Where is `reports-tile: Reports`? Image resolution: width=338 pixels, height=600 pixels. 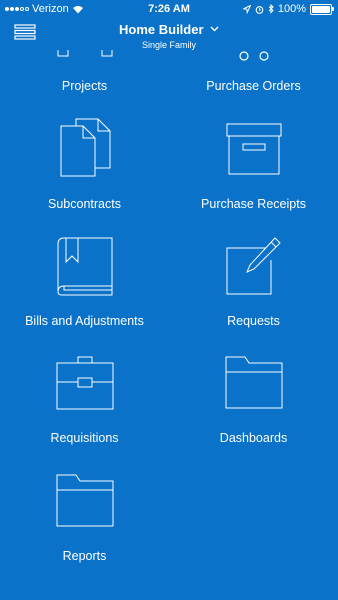
reports-tile: Reports is located at coordinates (84, 520).